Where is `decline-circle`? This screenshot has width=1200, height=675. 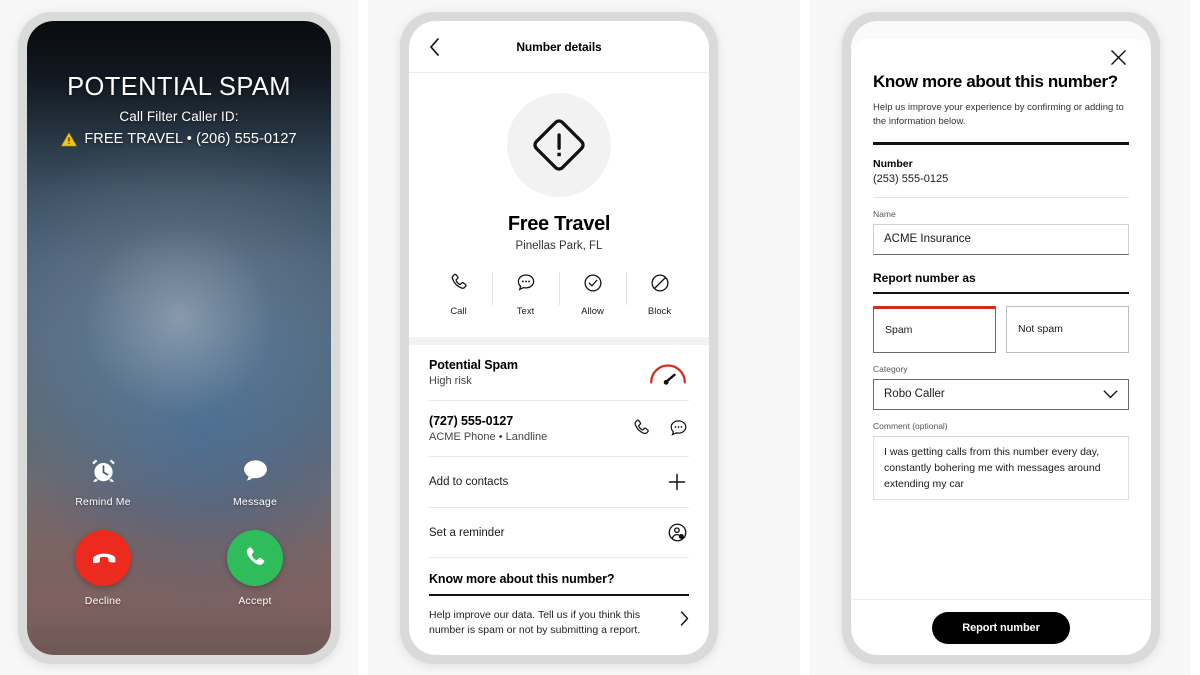
decline-circle is located at coordinates (103, 558).